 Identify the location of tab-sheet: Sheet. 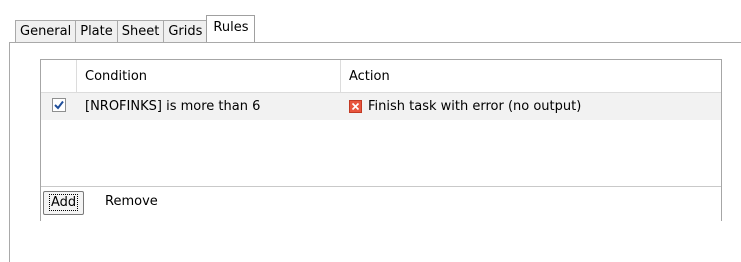
(140, 31).